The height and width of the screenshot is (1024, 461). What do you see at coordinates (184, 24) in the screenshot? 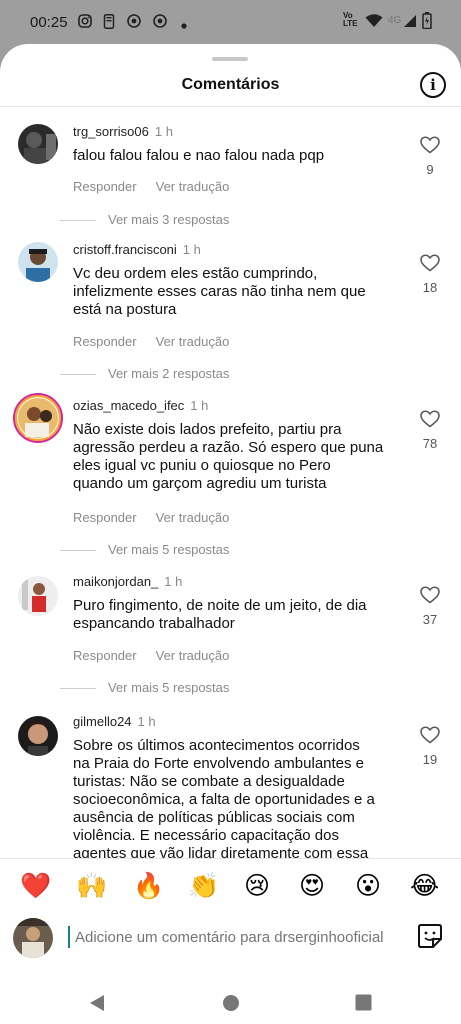
I see `more-notifications-dot-icon` at bounding box center [184, 24].